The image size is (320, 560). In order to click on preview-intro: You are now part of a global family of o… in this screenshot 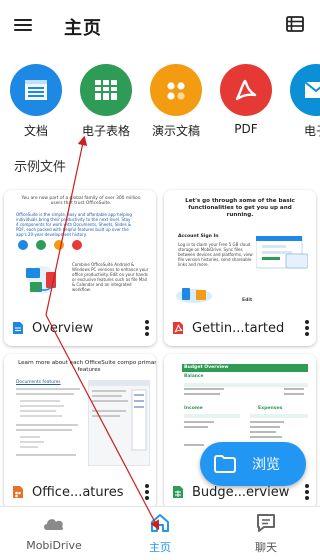, I will do `click(81, 201)`.